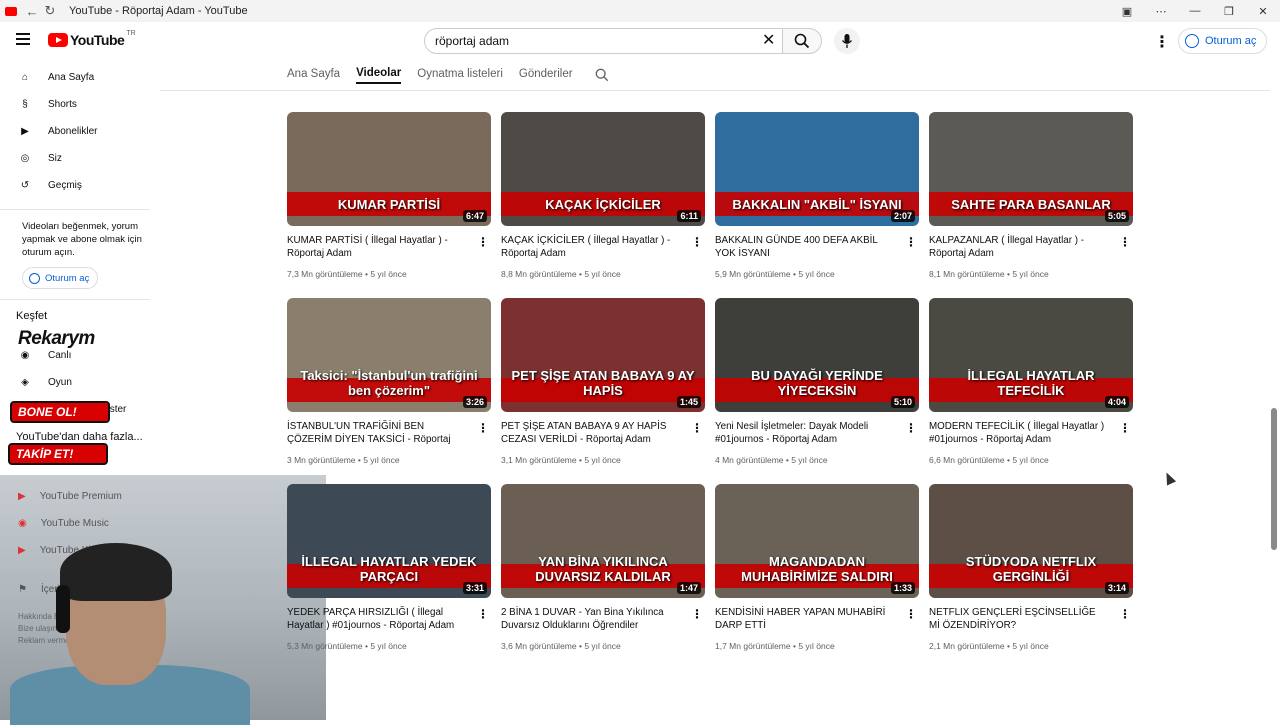  Describe the element at coordinates (50, 11) in the screenshot. I see `reload-icon: ↻` at that location.